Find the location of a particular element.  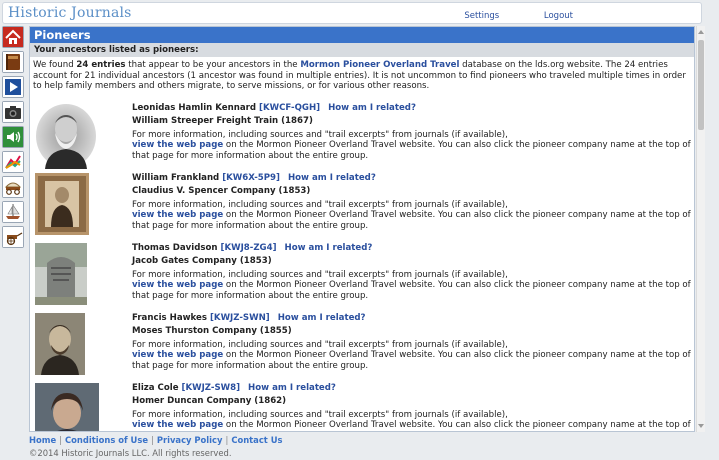

ancestor-name: Thomas Davidson is located at coordinates (175, 247).